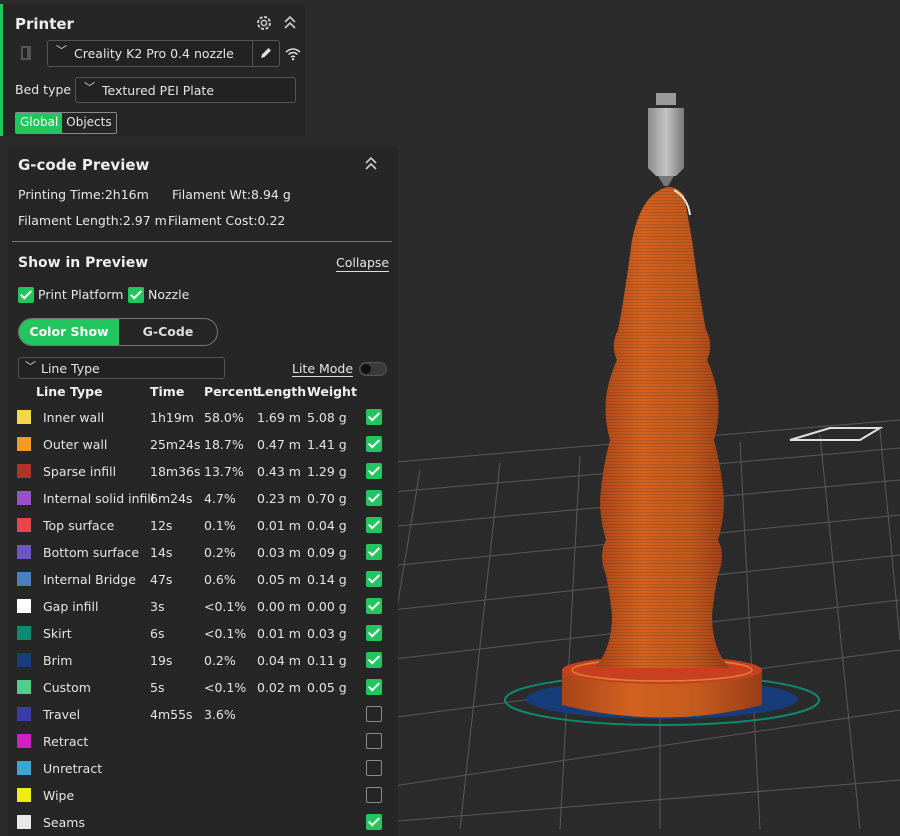 The height and width of the screenshot is (836, 900). What do you see at coordinates (171, 714) in the screenshot?
I see `cell-time: 4m55s` at bounding box center [171, 714].